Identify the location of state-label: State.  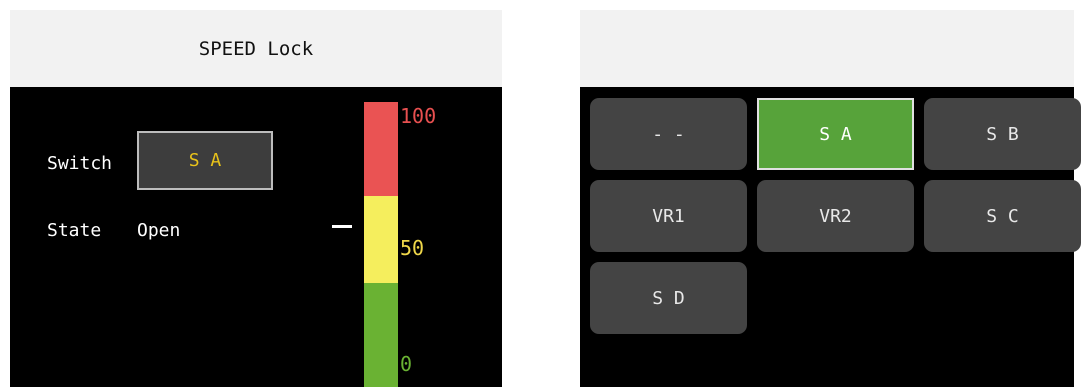
(74, 230).